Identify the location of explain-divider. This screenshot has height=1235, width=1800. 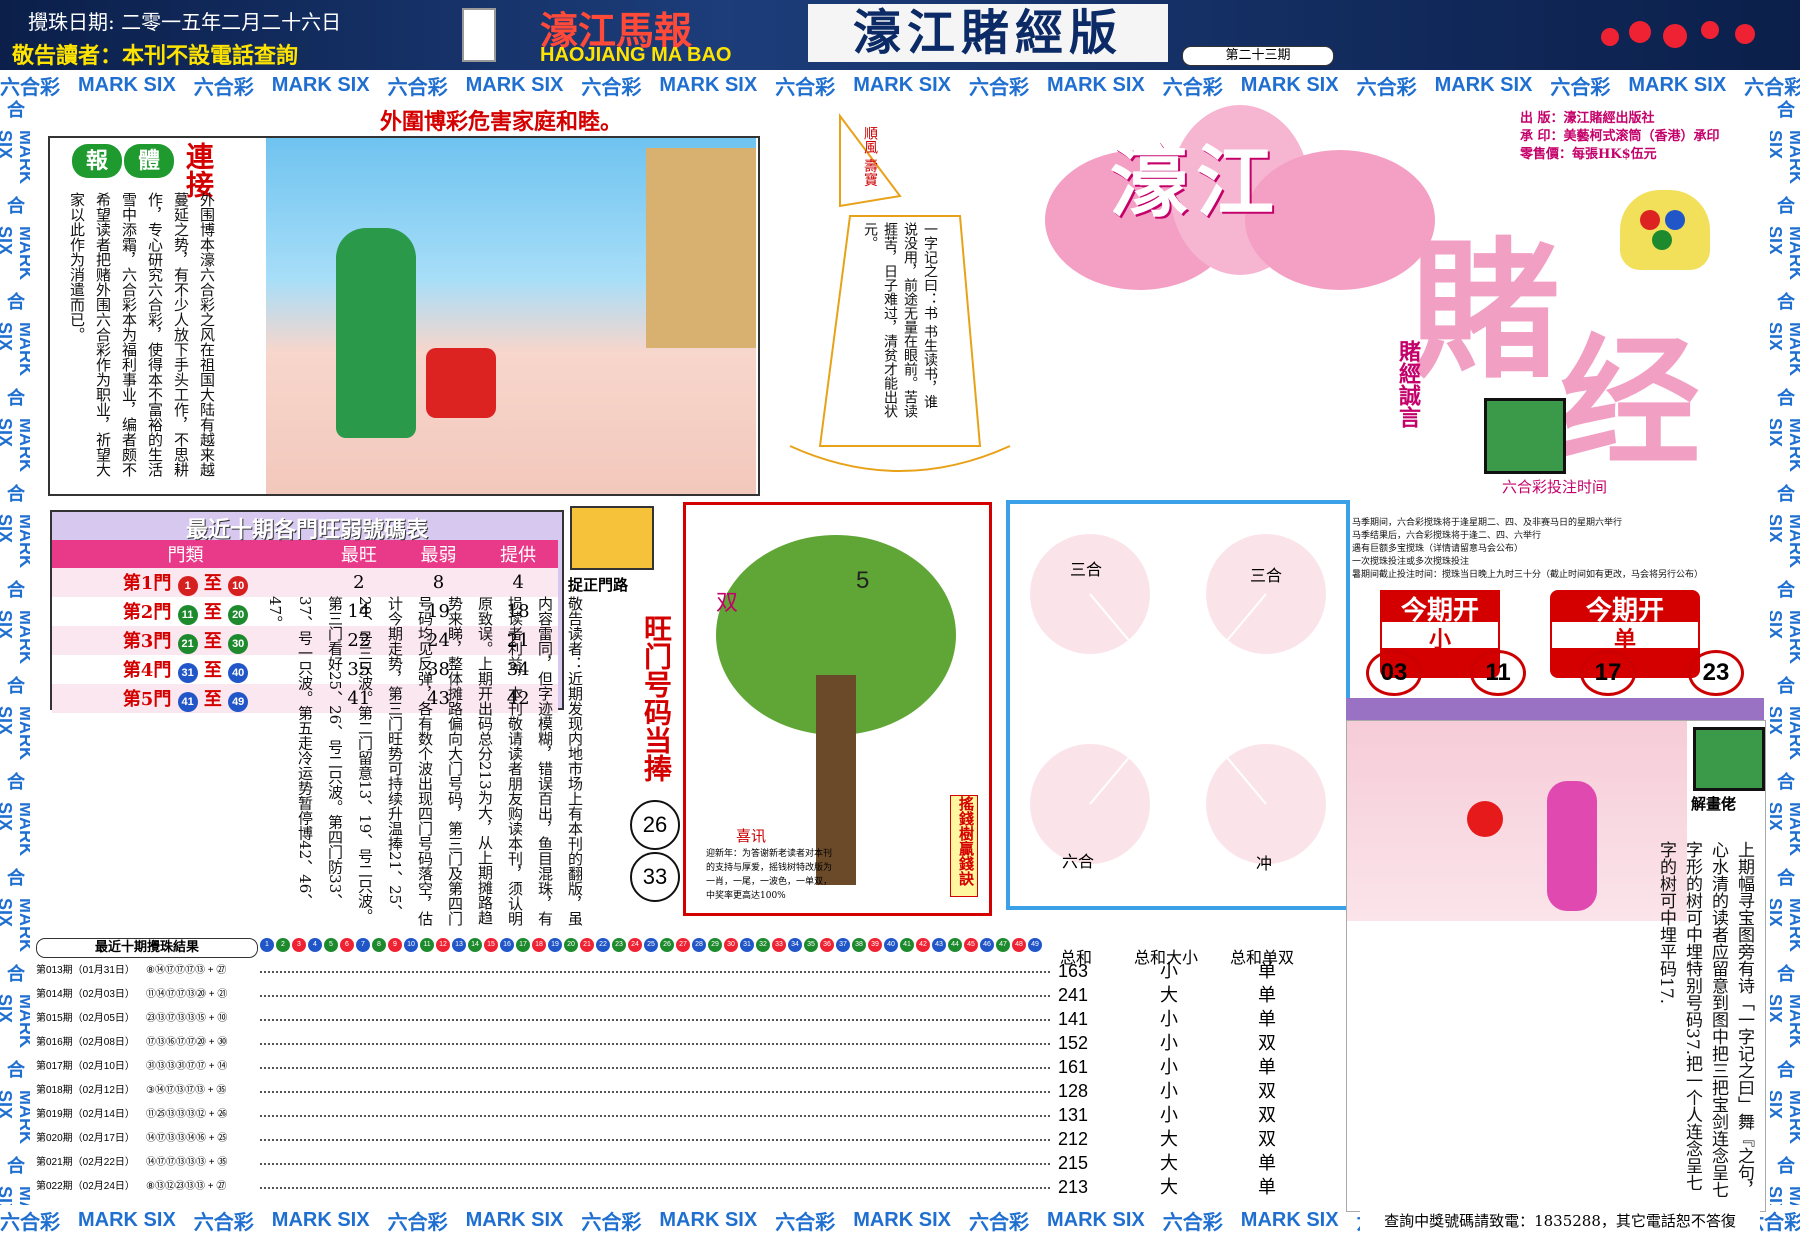
(1555, 709).